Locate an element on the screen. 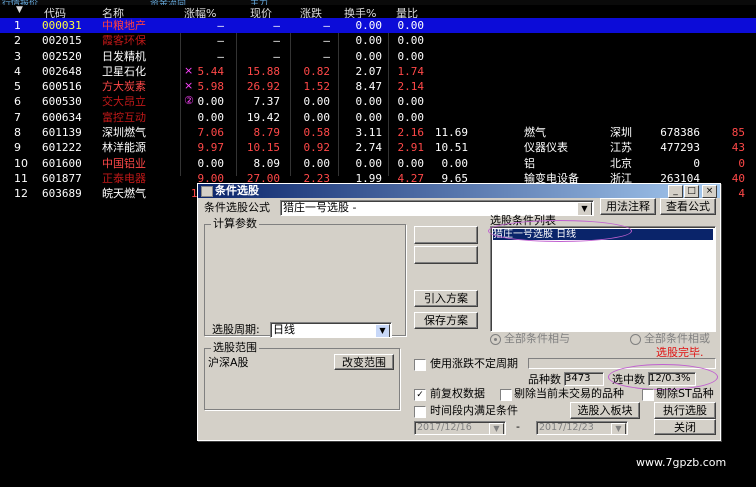 The height and width of the screenshot is (487, 756). radio-all-and is located at coordinates (495, 339).